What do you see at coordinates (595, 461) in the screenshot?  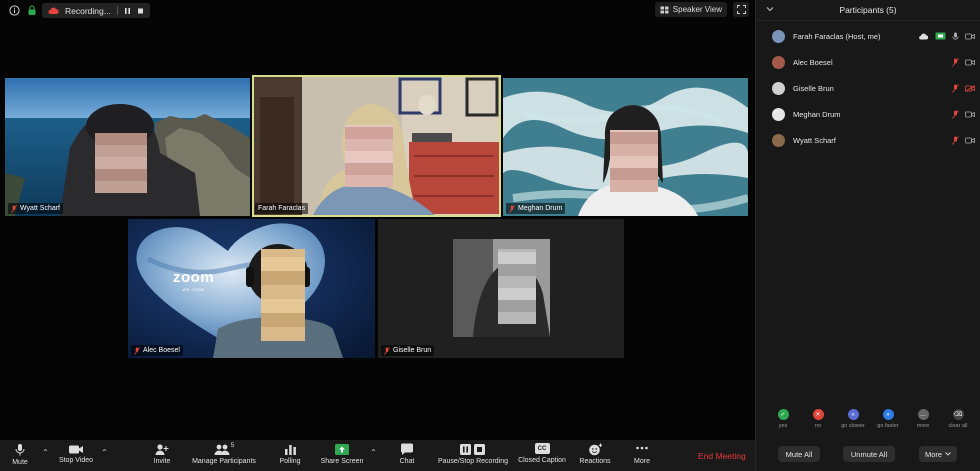 I see `reactions-label: Reactions` at bounding box center [595, 461].